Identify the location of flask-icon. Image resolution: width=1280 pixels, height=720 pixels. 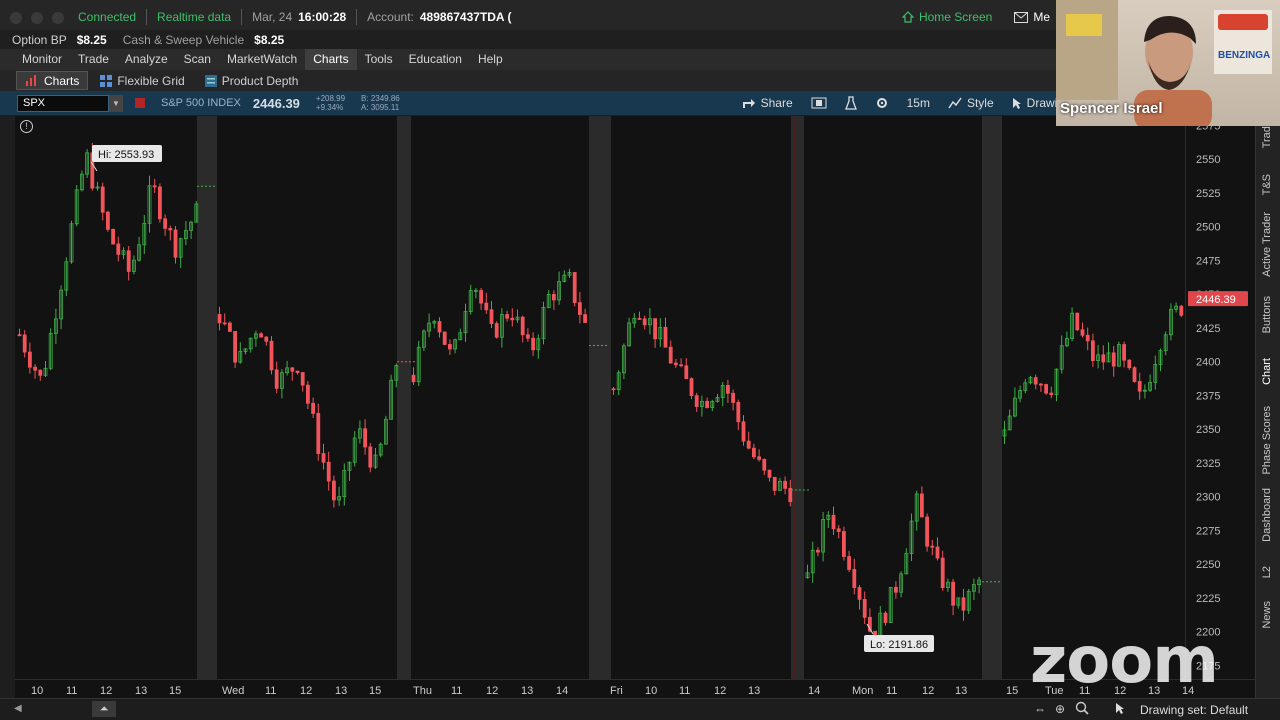
(850, 103).